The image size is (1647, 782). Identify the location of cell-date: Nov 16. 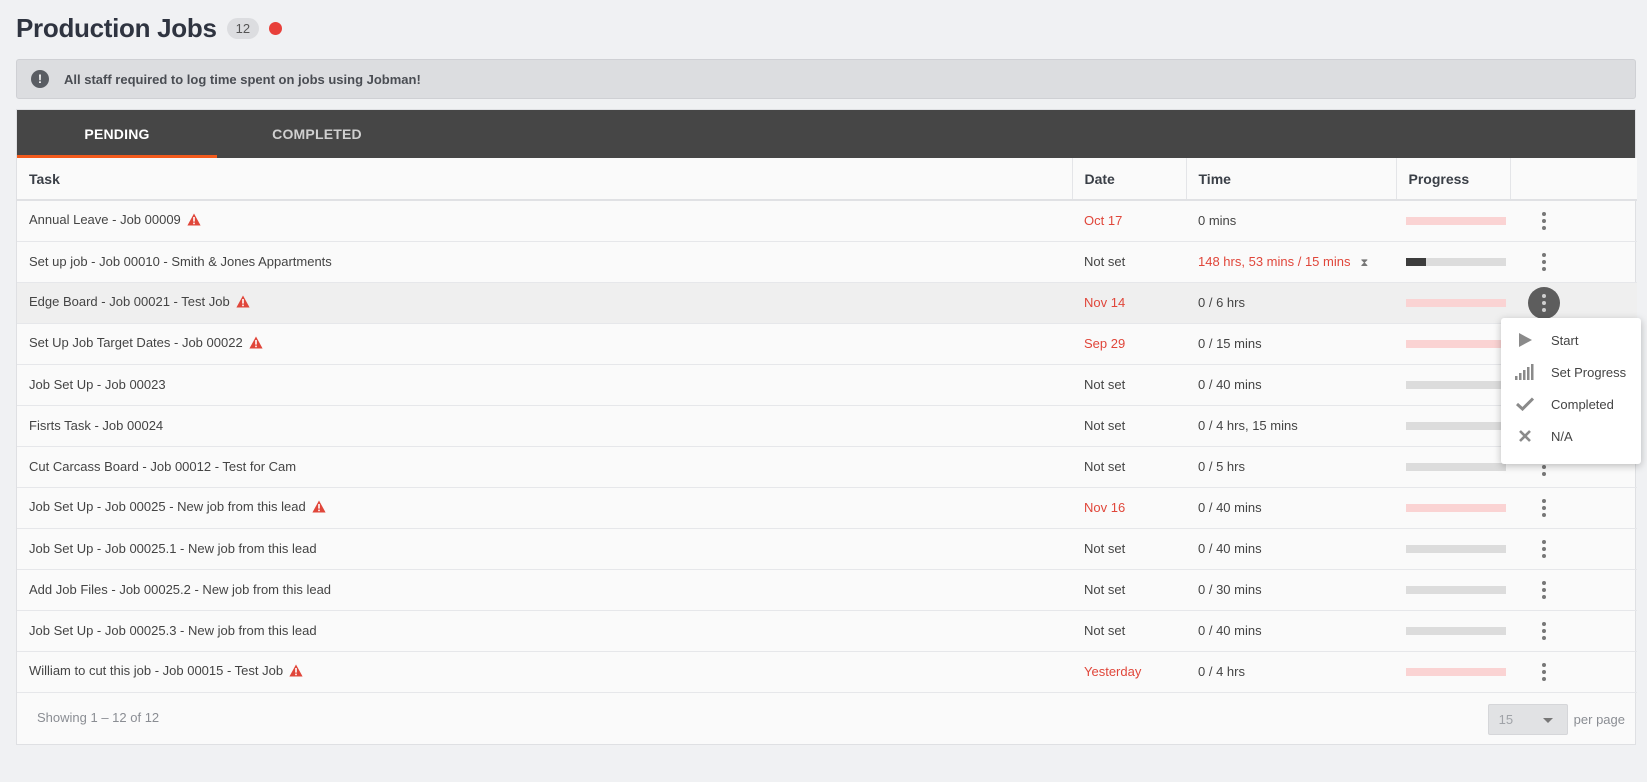
(1129, 508).